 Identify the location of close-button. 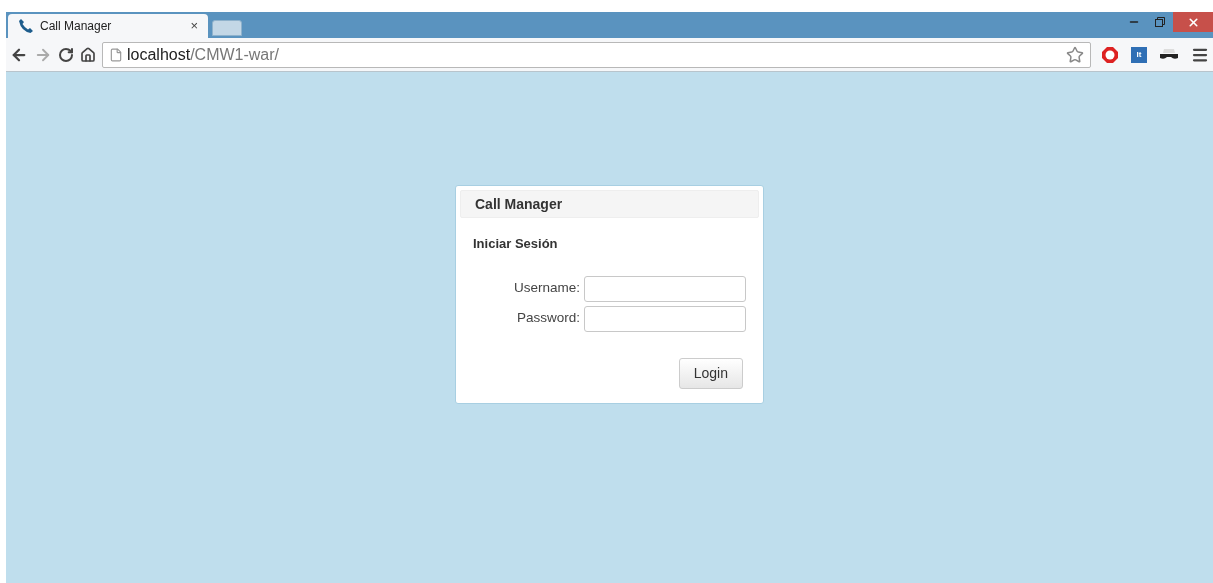
(1193, 22).